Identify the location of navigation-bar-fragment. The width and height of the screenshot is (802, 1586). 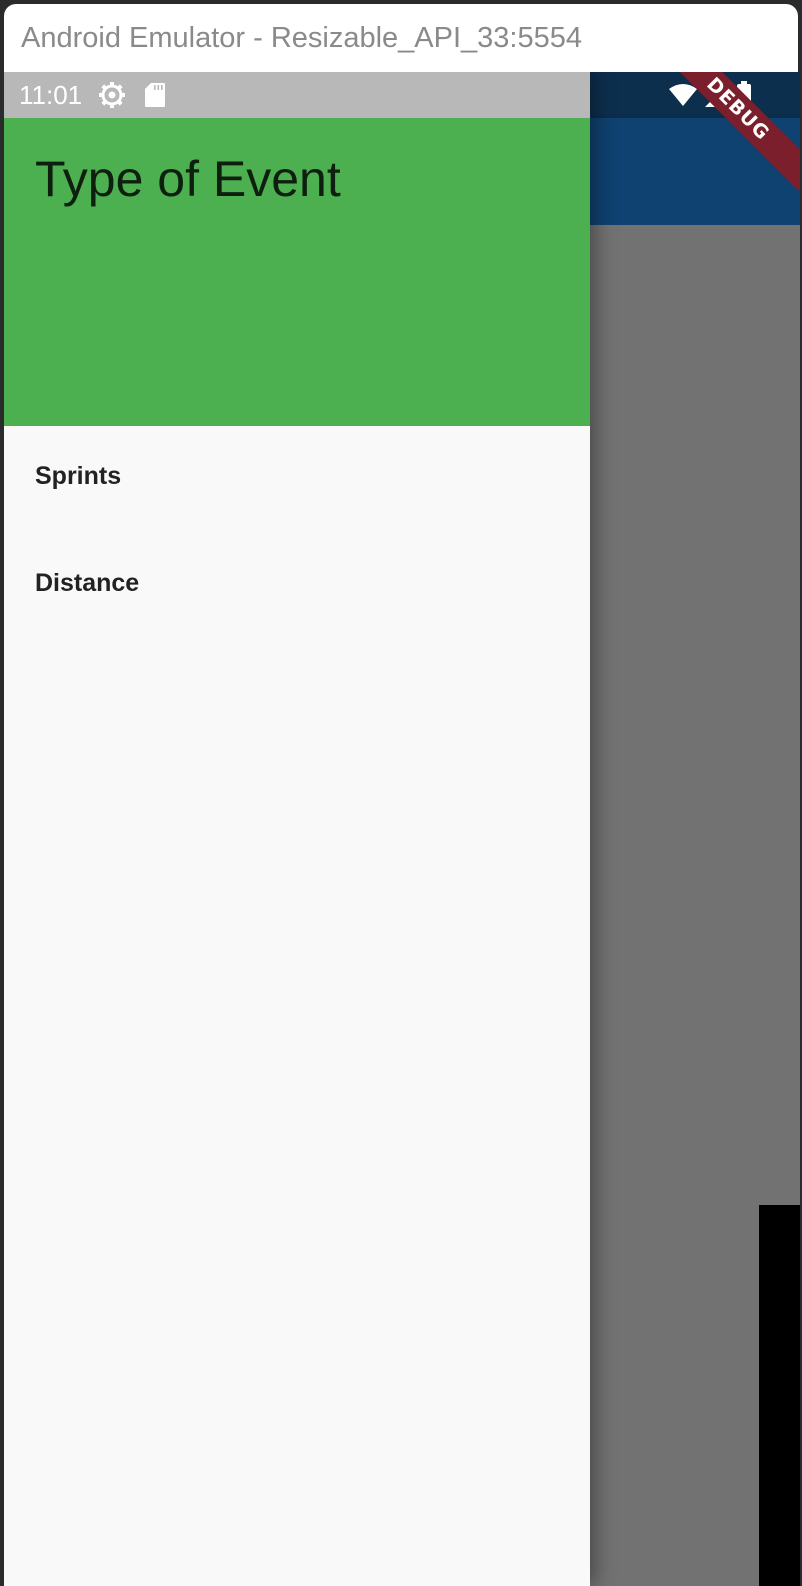
(779, 1395).